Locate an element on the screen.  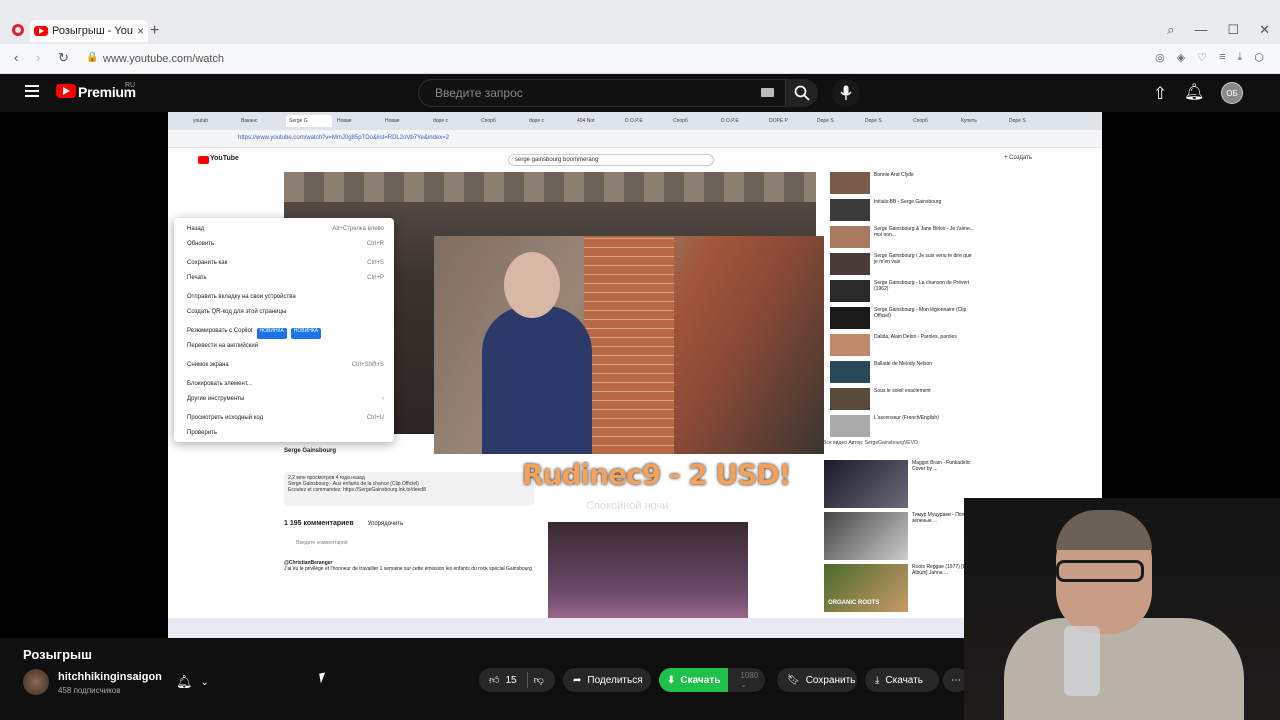
share-button: ➦ Поделиться is located at coordinates (607, 680).